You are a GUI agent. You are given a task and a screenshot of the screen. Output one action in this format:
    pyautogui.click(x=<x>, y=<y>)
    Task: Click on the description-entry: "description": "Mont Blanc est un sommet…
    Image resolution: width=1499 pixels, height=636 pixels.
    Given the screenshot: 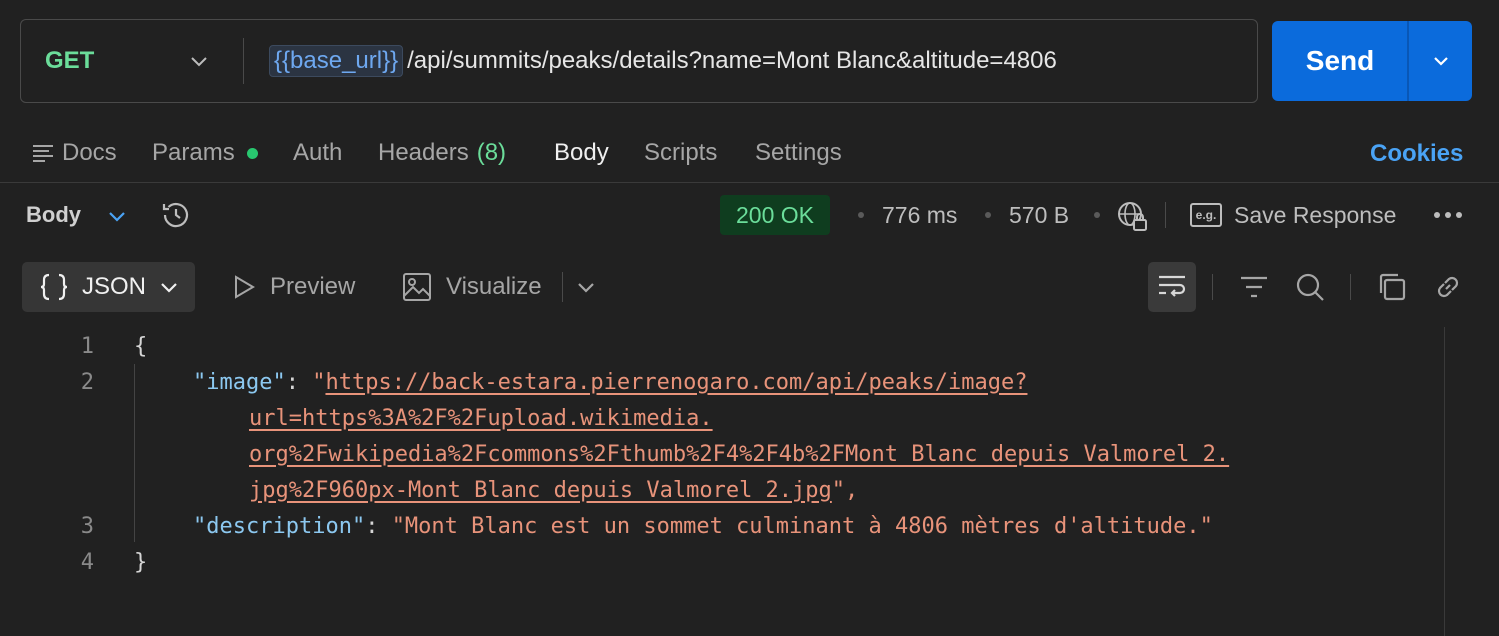 What is the action you would take?
    pyautogui.click(x=703, y=526)
    